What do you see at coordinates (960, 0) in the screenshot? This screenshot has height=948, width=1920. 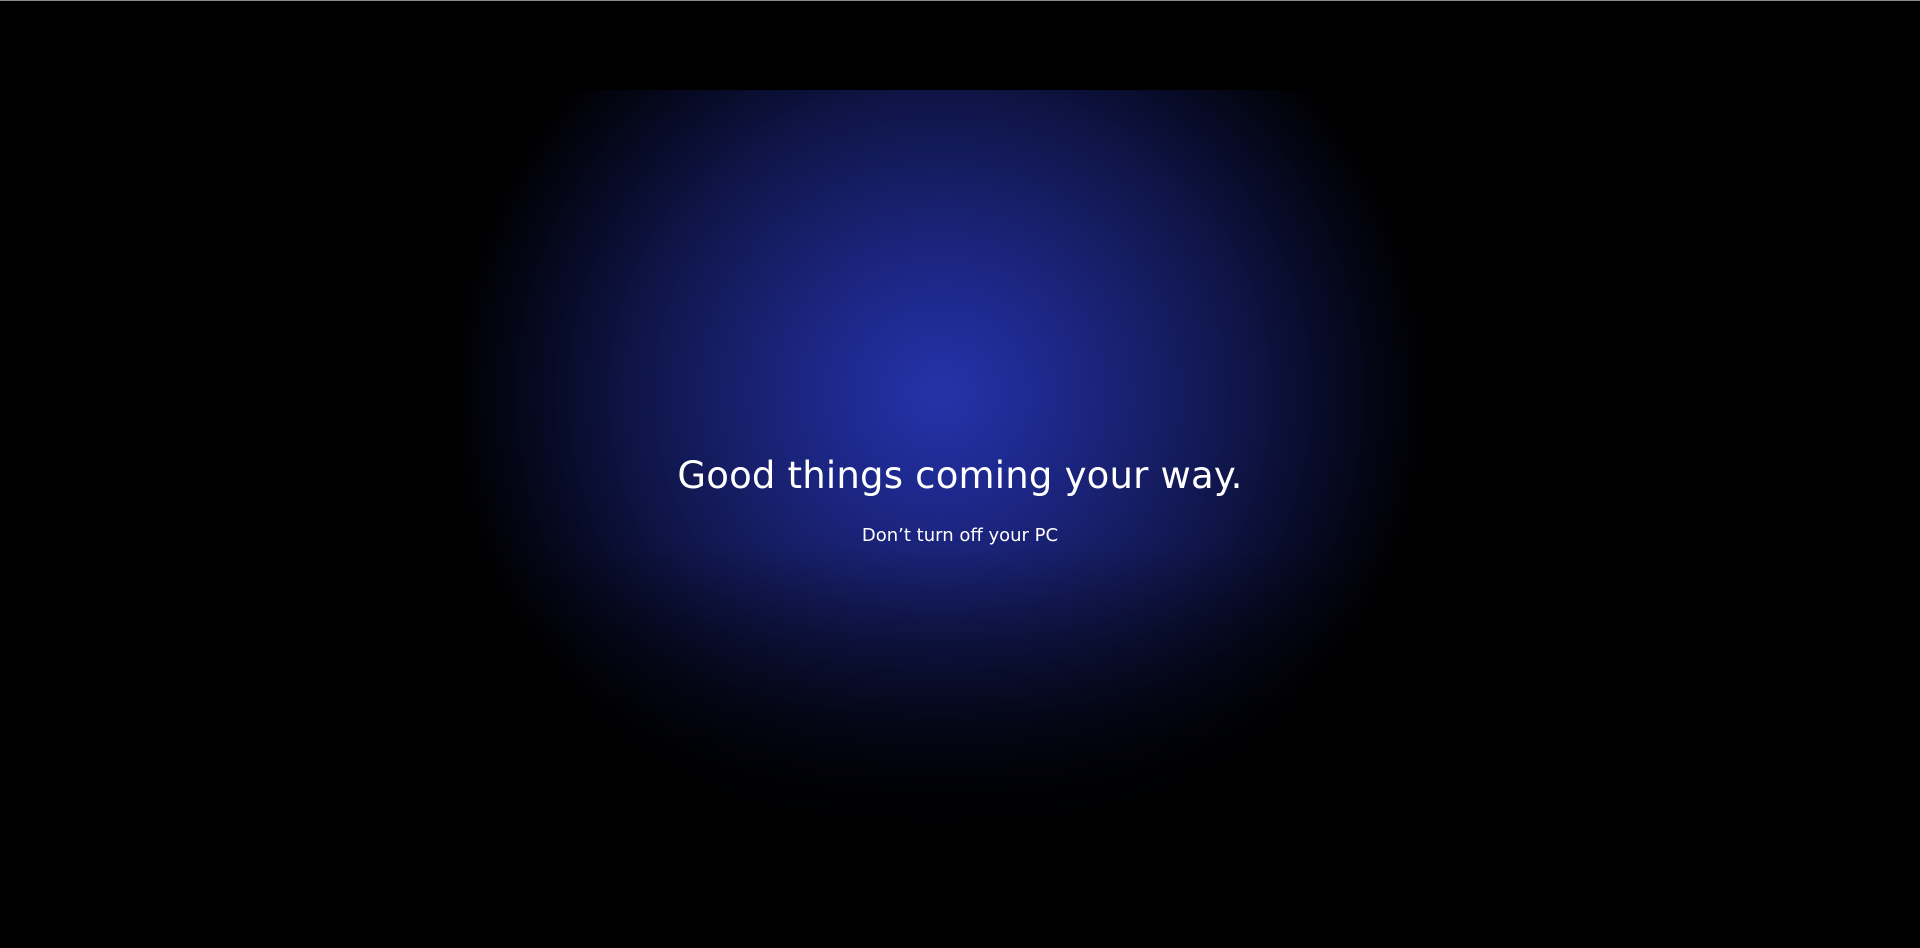 I see `top-border` at bounding box center [960, 0].